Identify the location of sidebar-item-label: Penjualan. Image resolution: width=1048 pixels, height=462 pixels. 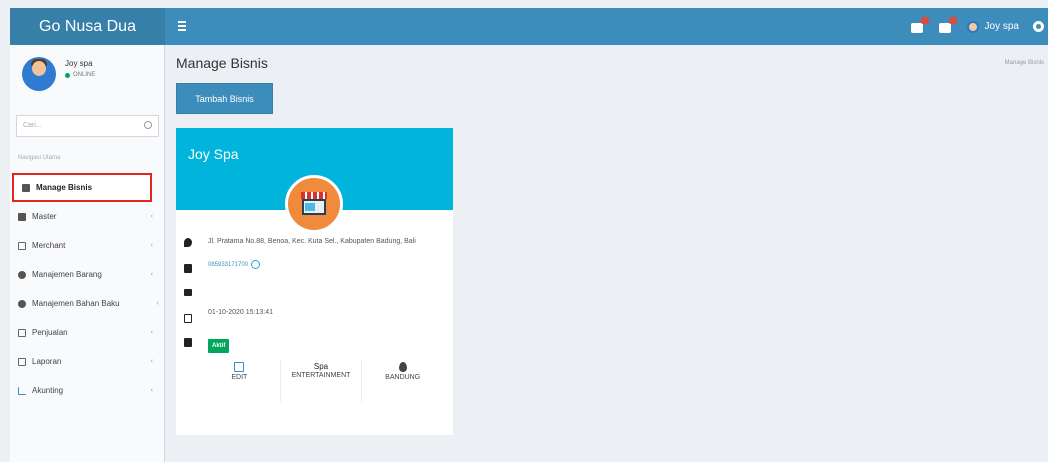
(50, 332).